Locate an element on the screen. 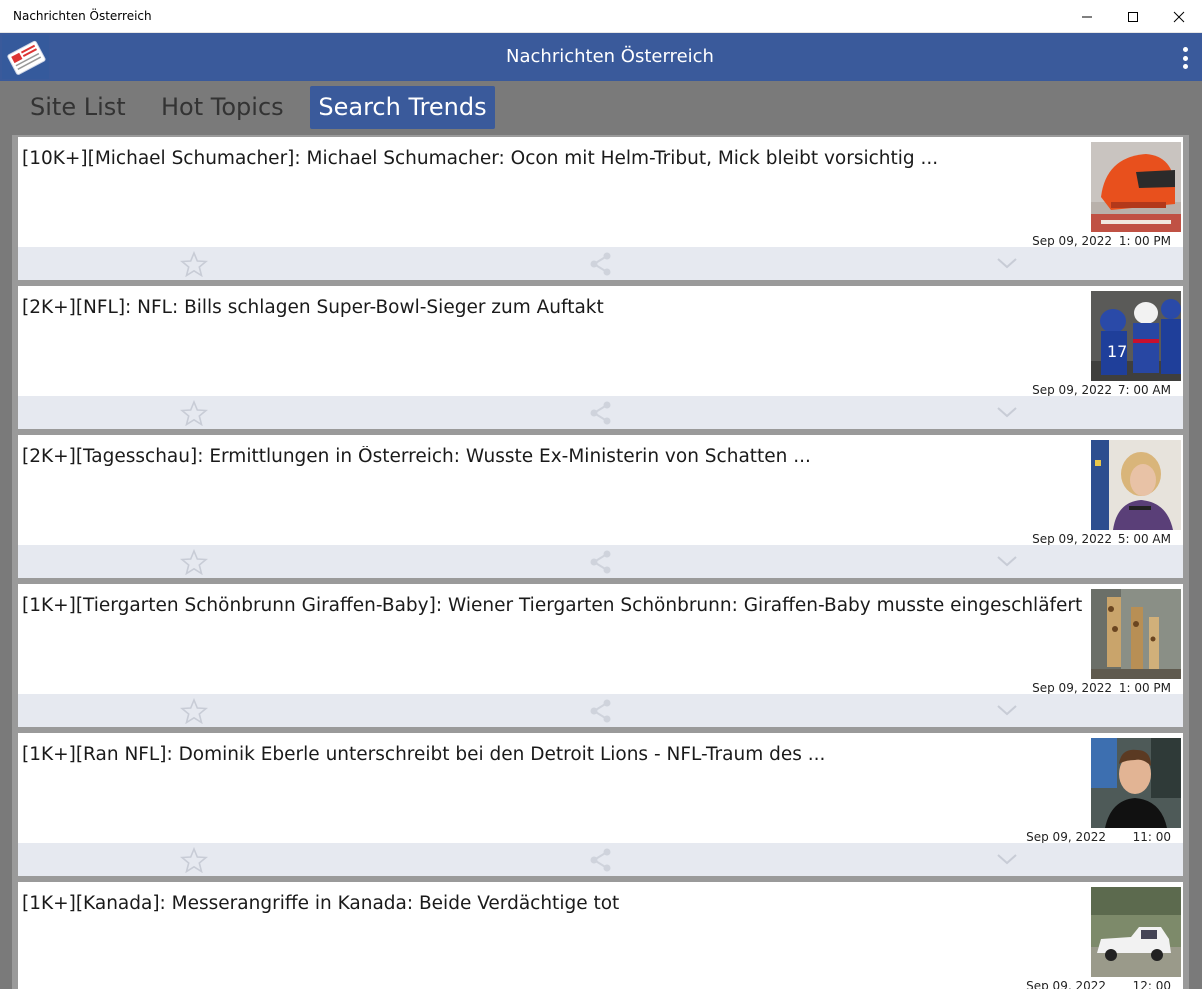  player-portrait-photo is located at coordinates (1136, 783).